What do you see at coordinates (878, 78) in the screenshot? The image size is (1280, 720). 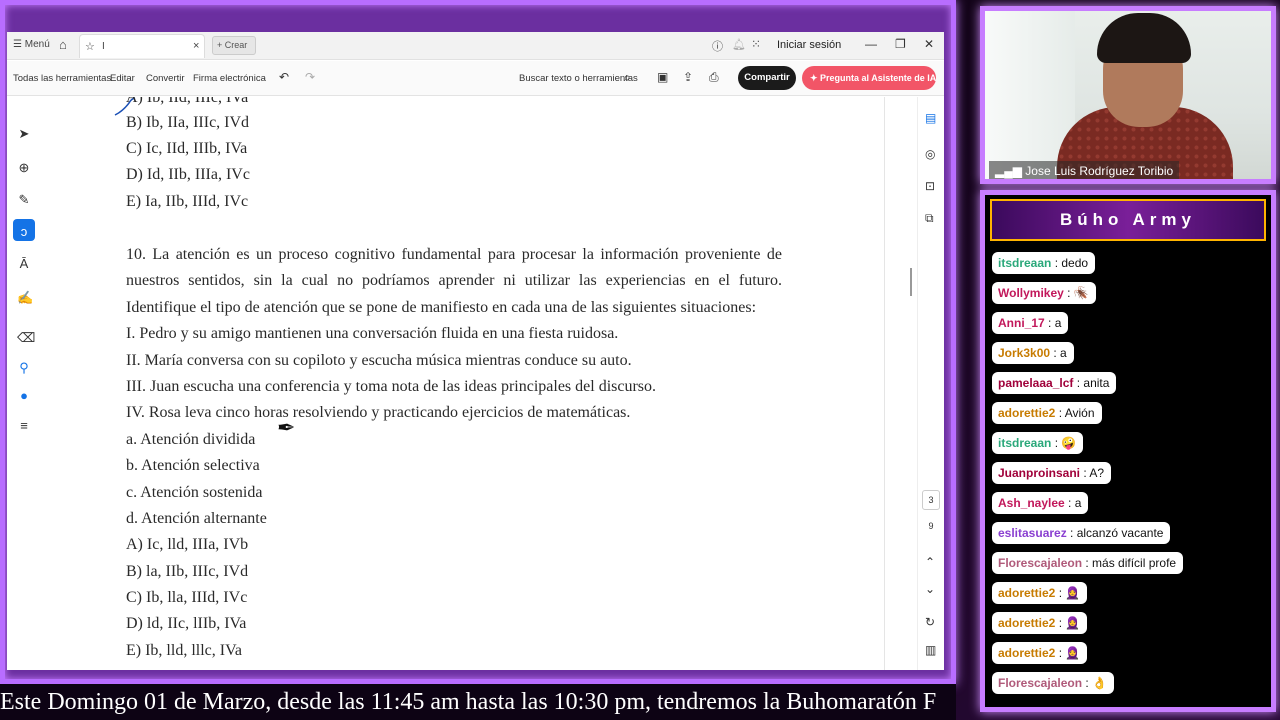 I see `ai-assistant-label: Pregunta al Asistente de IA` at bounding box center [878, 78].